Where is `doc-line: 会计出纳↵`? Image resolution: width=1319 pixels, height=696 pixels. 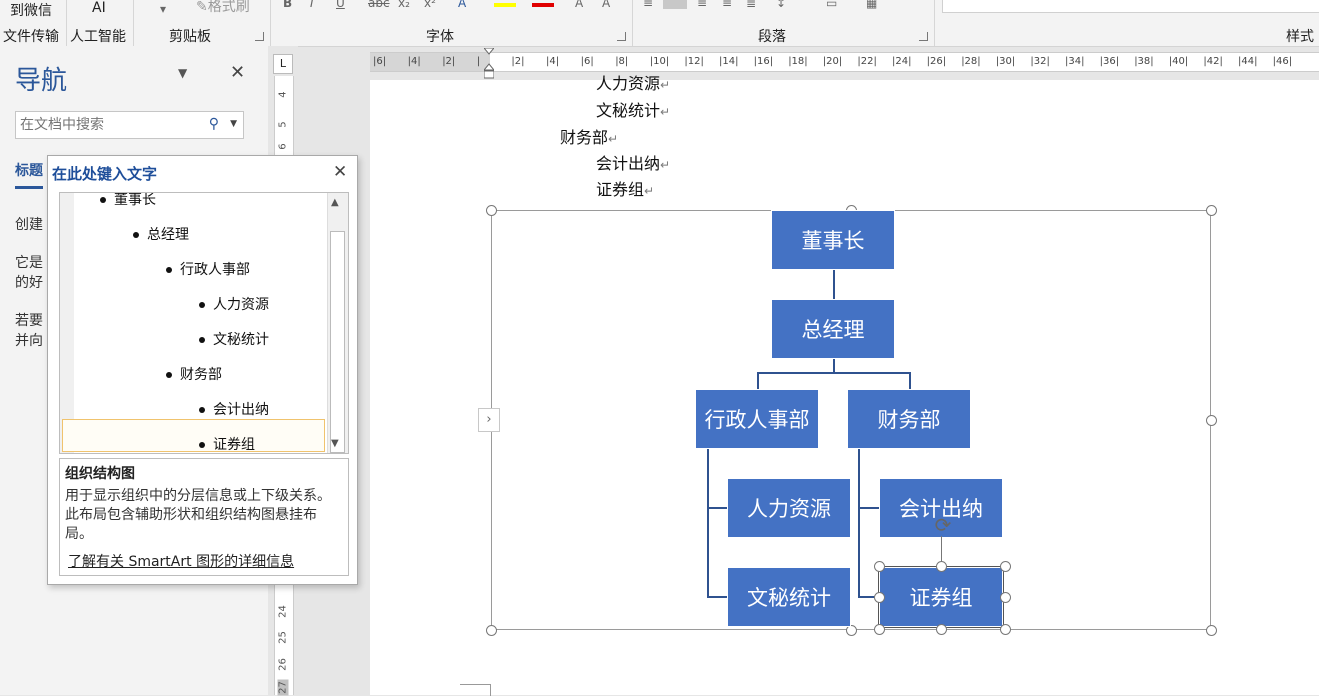
doc-line: 会计出纳↵ is located at coordinates (633, 162).